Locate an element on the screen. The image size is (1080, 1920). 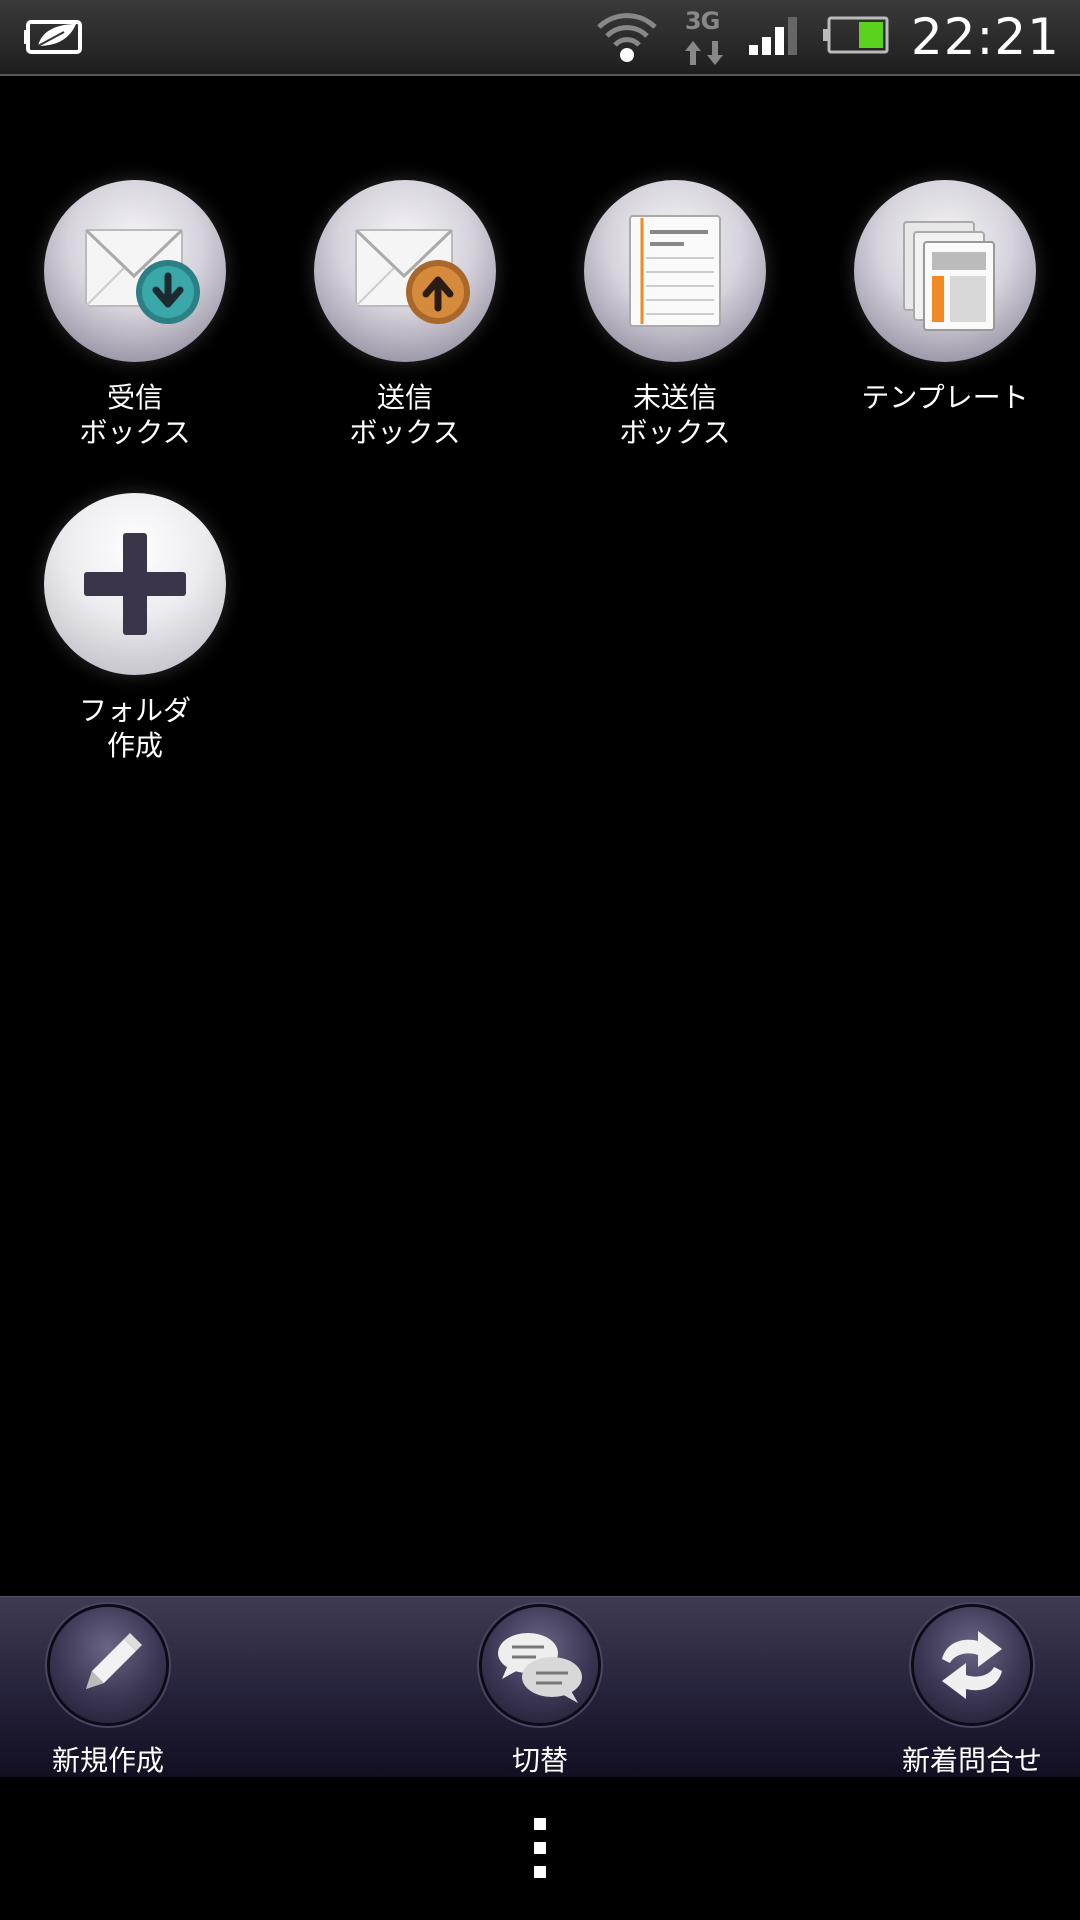
folder-inbox: 受信 ボックス is located at coordinates (135, 330).